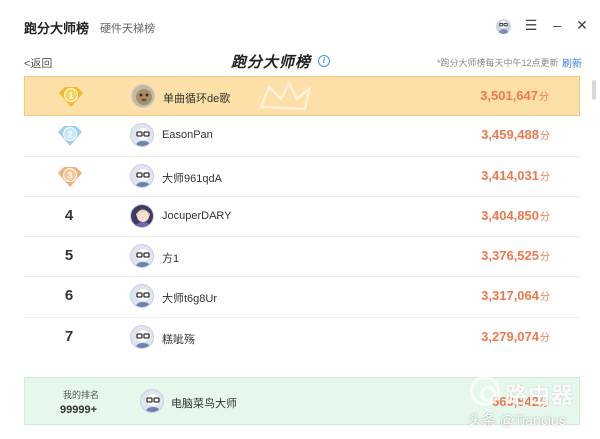 This screenshot has width=600, height=439. I want to click on rank-number: 3, so click(69, 175).